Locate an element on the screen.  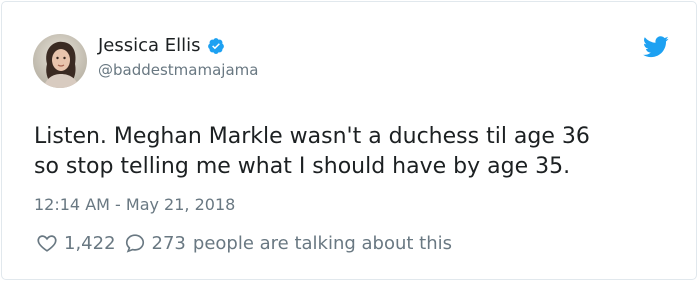
author-name-row: Jessica Ellis is located at coordinates (161, 46).